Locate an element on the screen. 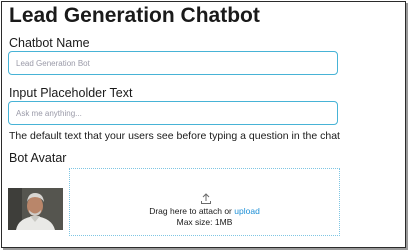 Image resolution: width=410 pixels, height=252 pixels. page-title: Lead Generation Chatbot is located at coordinates (134, 15).